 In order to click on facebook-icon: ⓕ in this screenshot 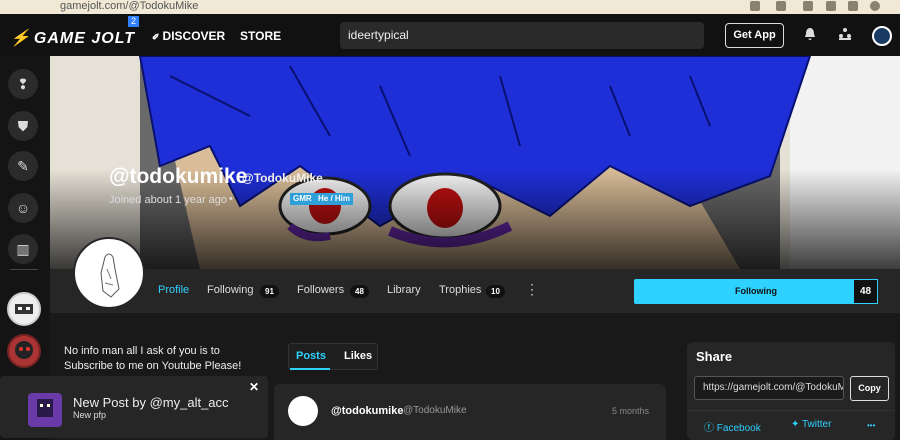, I will do `click(710, 428)`.